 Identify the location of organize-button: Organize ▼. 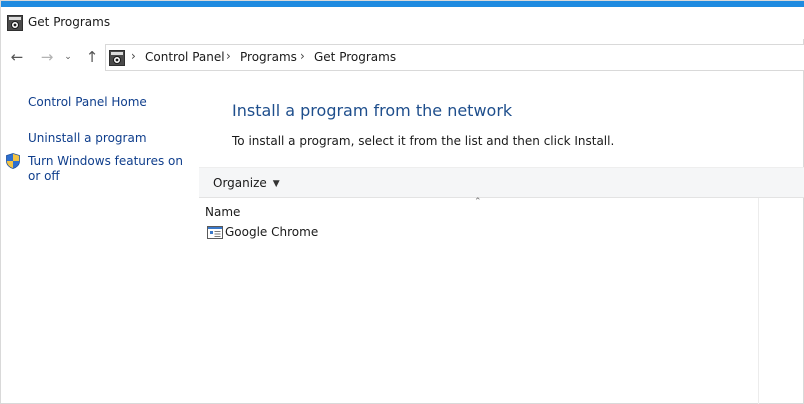
(246, 183).